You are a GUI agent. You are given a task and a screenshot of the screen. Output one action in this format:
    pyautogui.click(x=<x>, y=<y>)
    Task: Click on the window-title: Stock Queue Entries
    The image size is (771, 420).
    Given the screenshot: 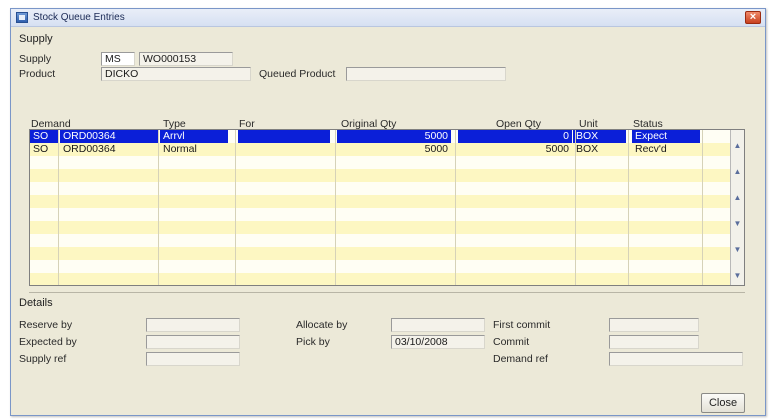 What is the action you would take?
    pyautogui.click(x=79, y=17)
    